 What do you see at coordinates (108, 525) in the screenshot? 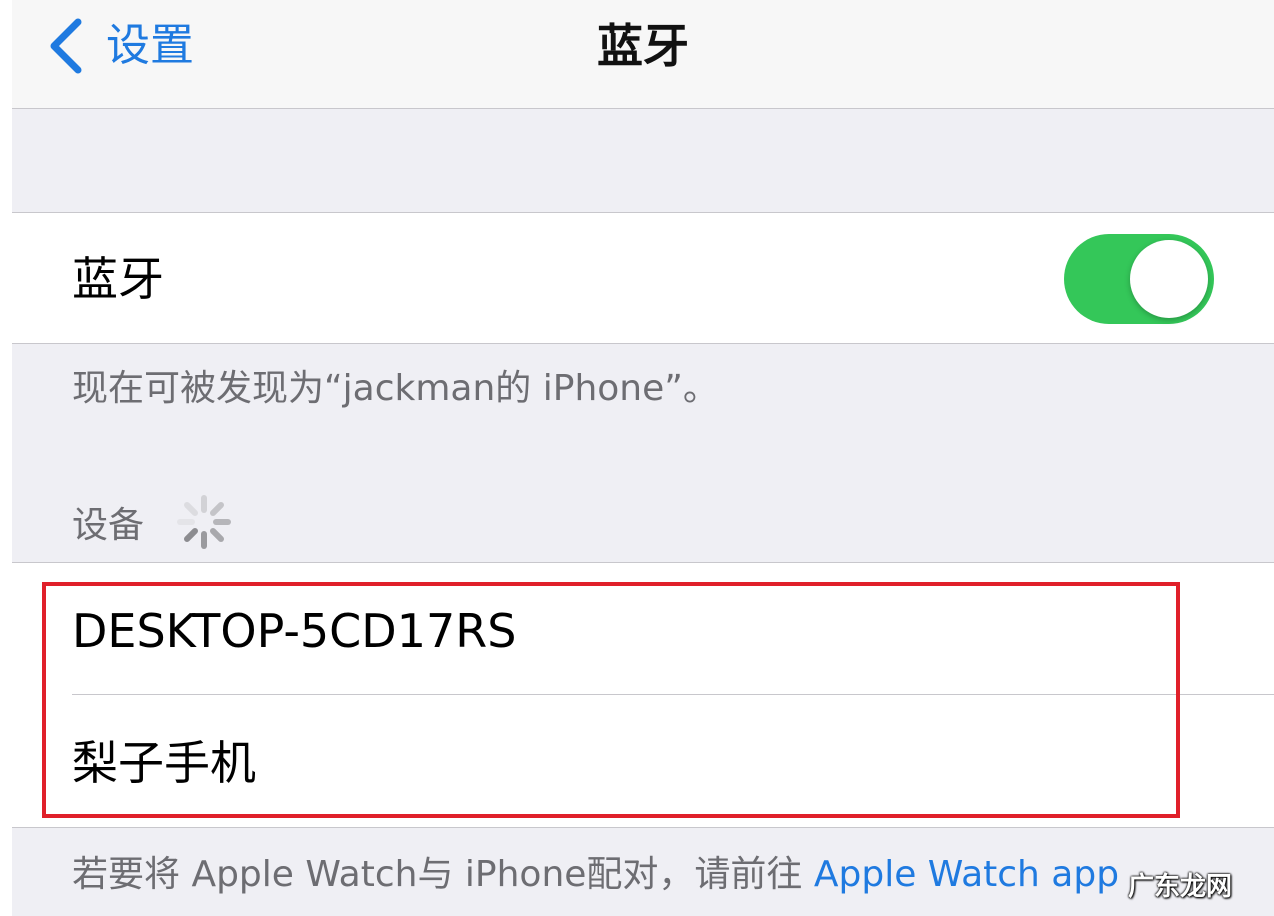
I see `devices-header-label: 设备` at bounding box center [108, 525].